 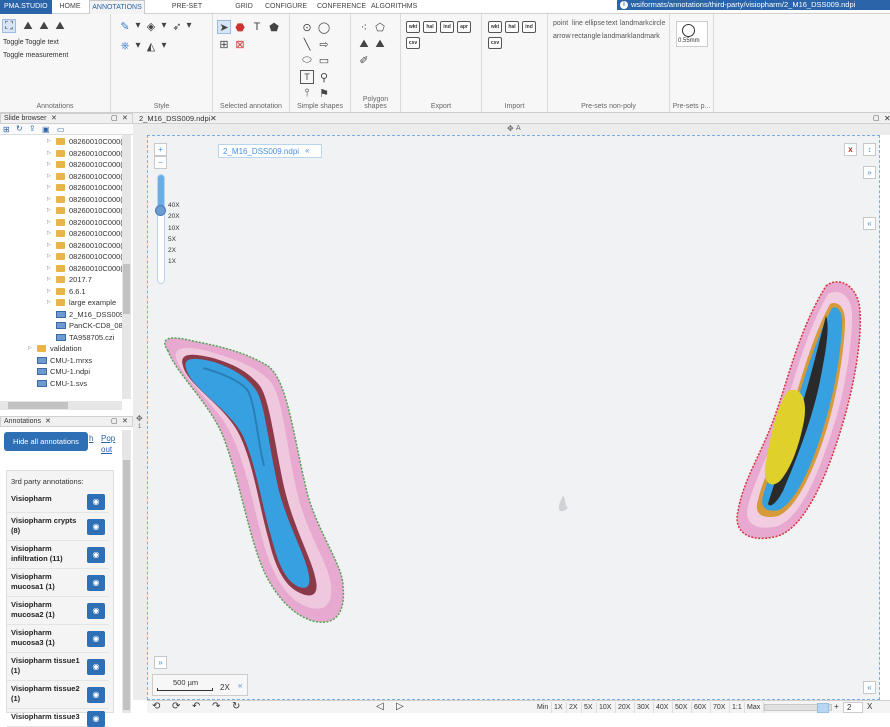 What do you see at coordinates (606, 707) in the screenshot?
I see `zoom-preset-button: 10X` at bounding box center [606, 707].